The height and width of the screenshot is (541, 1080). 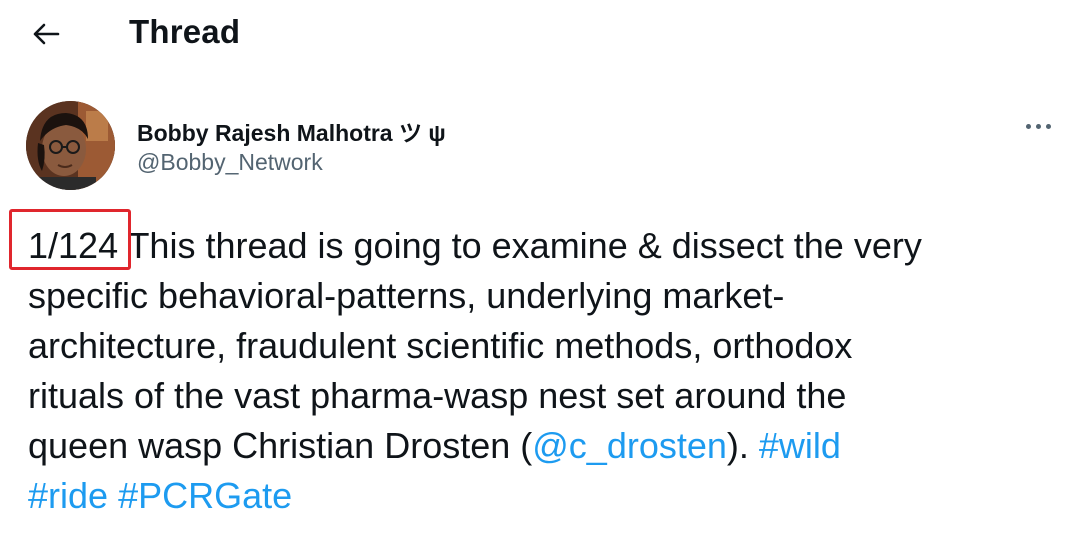 I want to click on hashtag-wild-link: #wild, so click(x=800, y=445).